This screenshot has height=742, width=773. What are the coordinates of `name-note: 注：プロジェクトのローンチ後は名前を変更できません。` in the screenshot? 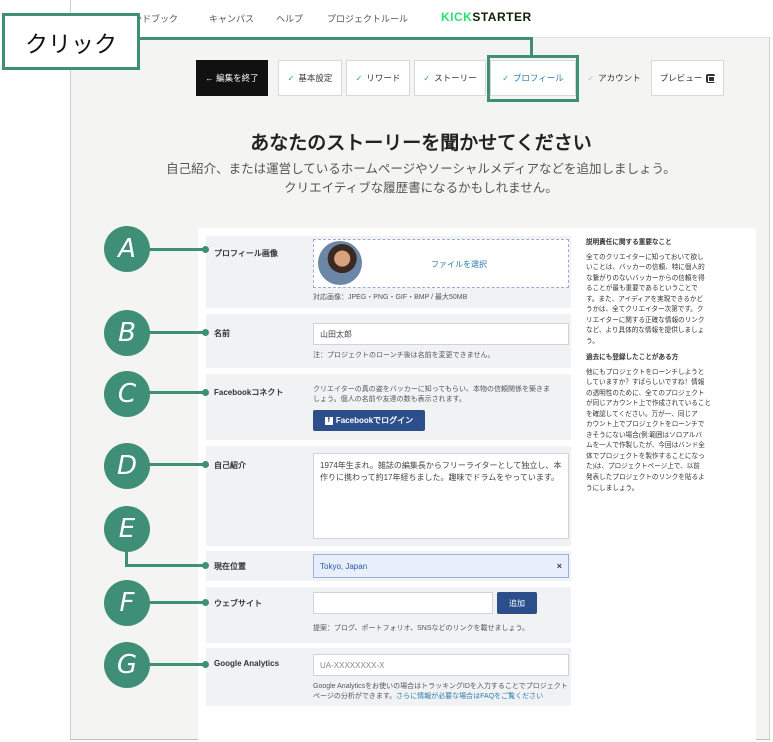 It's located at (404, 355).